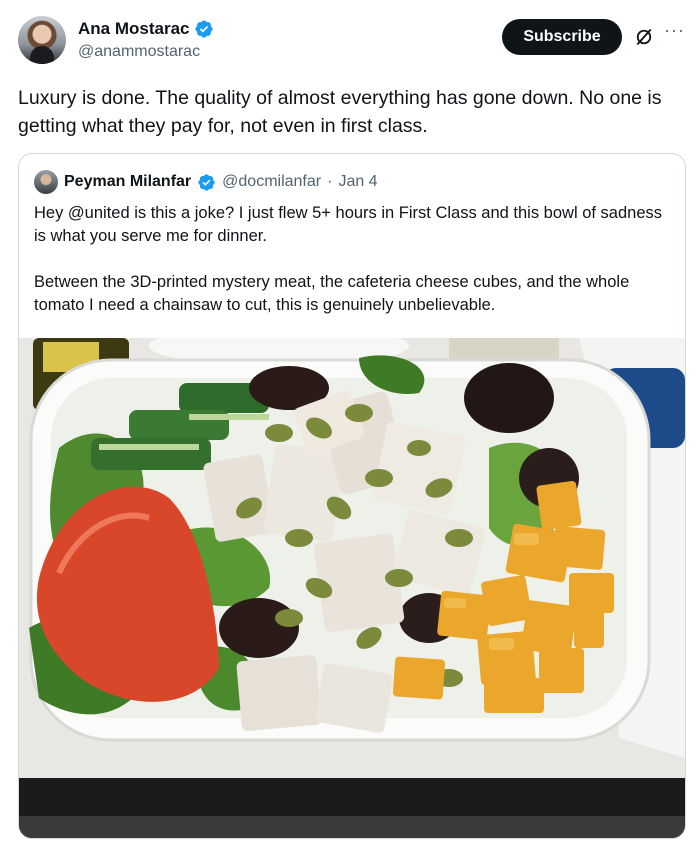  What do you see at coordinates (46, 182) in the screenshot?
I see `quoted-author-avatar` at bounding box center [46, 182].